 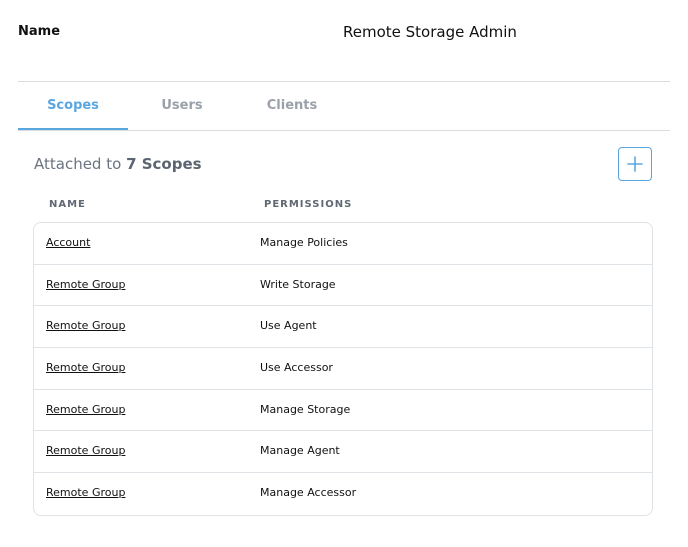 I want to click on add-scope-button, so click(x=635, y=164).